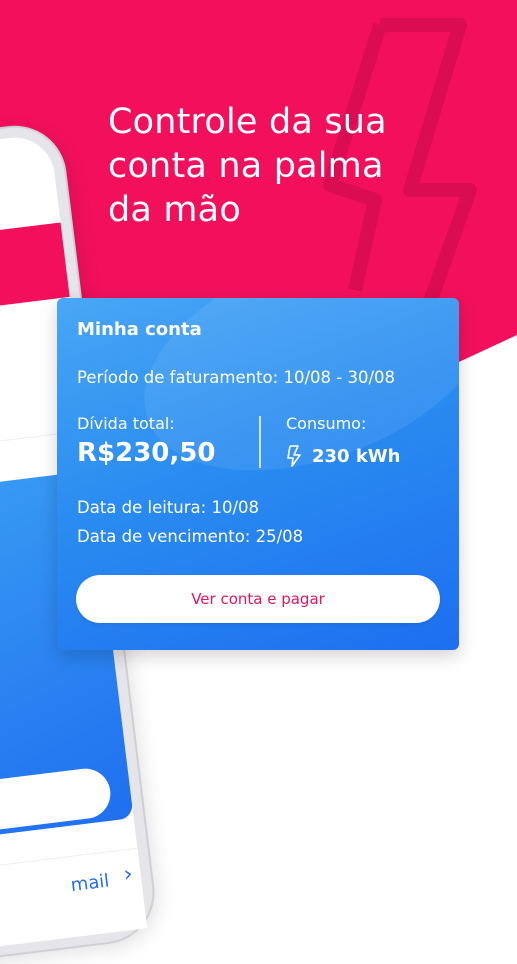 This screenshot has width=517, height=964. Describe the element at coordinates (57, 802) in the screenshot. I see `phone-card-button` at that location.